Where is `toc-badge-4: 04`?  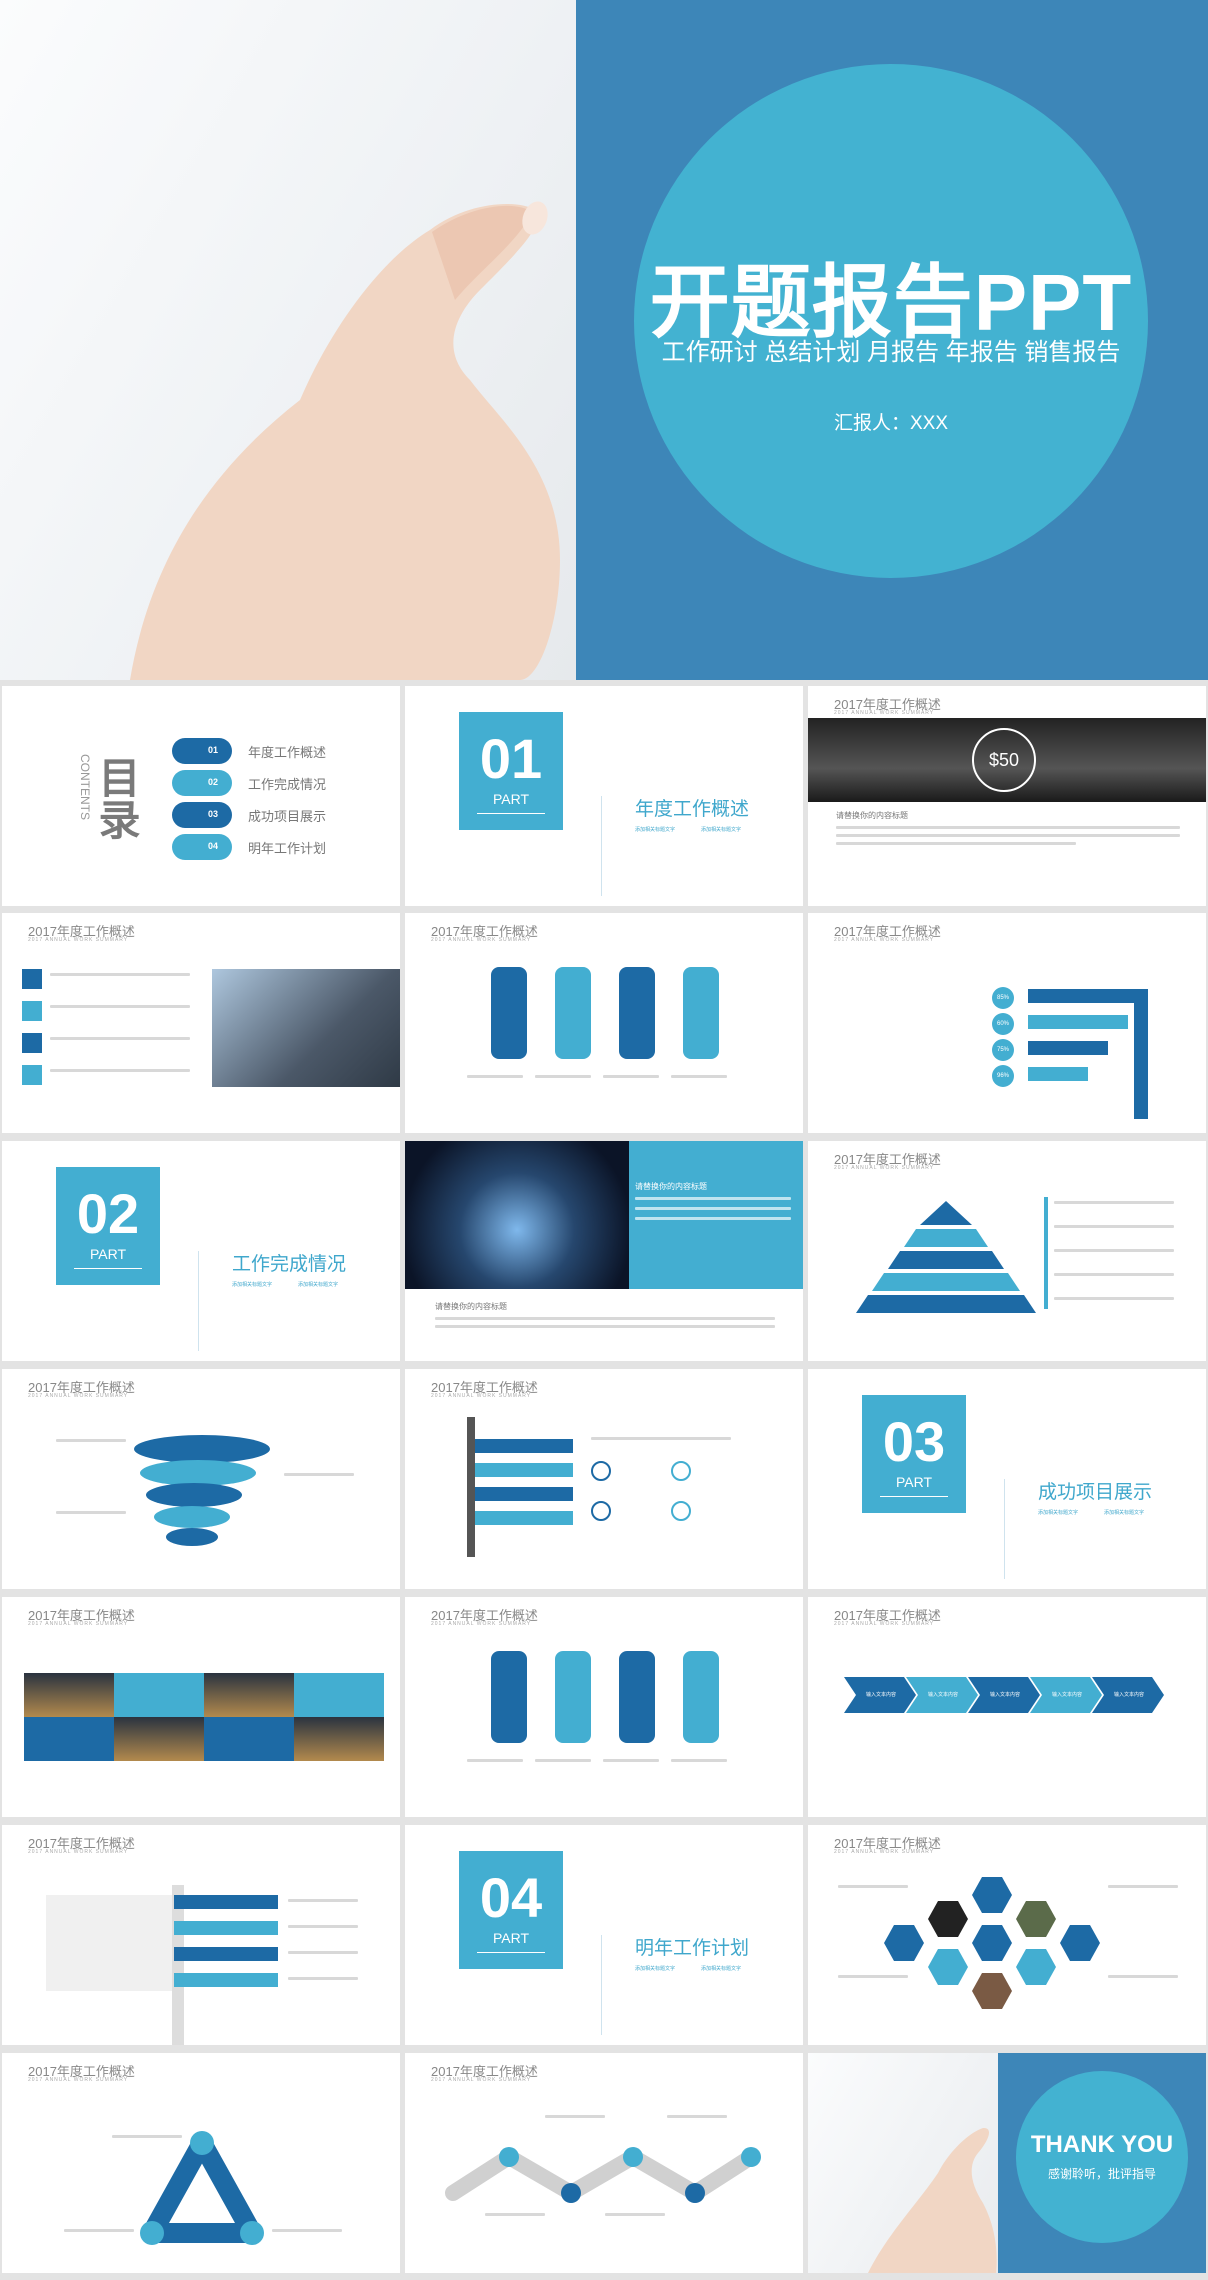 toc-badge-4: 04 is located at coordinates (202, 847).